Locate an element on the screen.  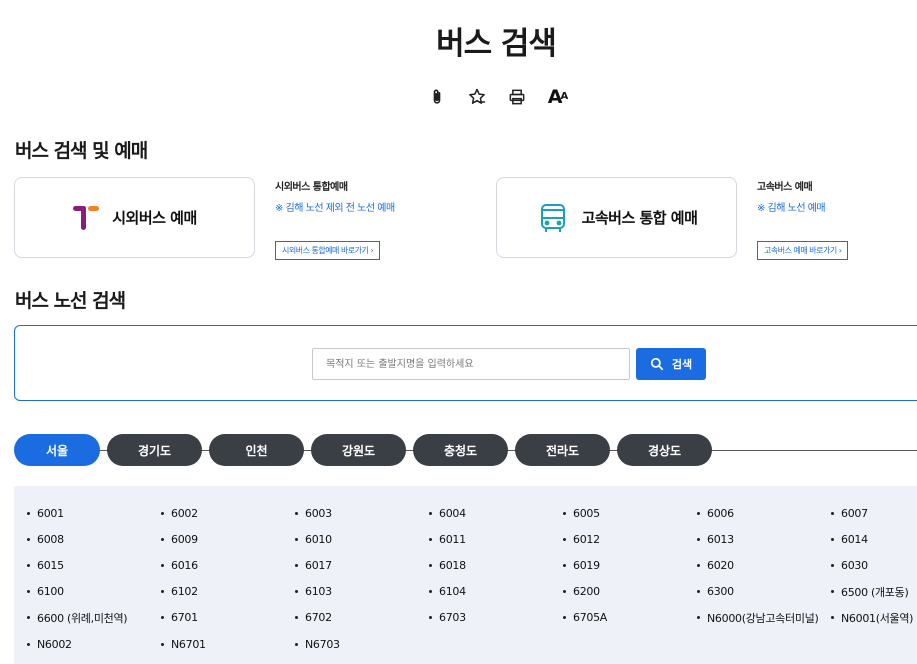
font-size-small-glyph: A is located at coordinates (564, 96).